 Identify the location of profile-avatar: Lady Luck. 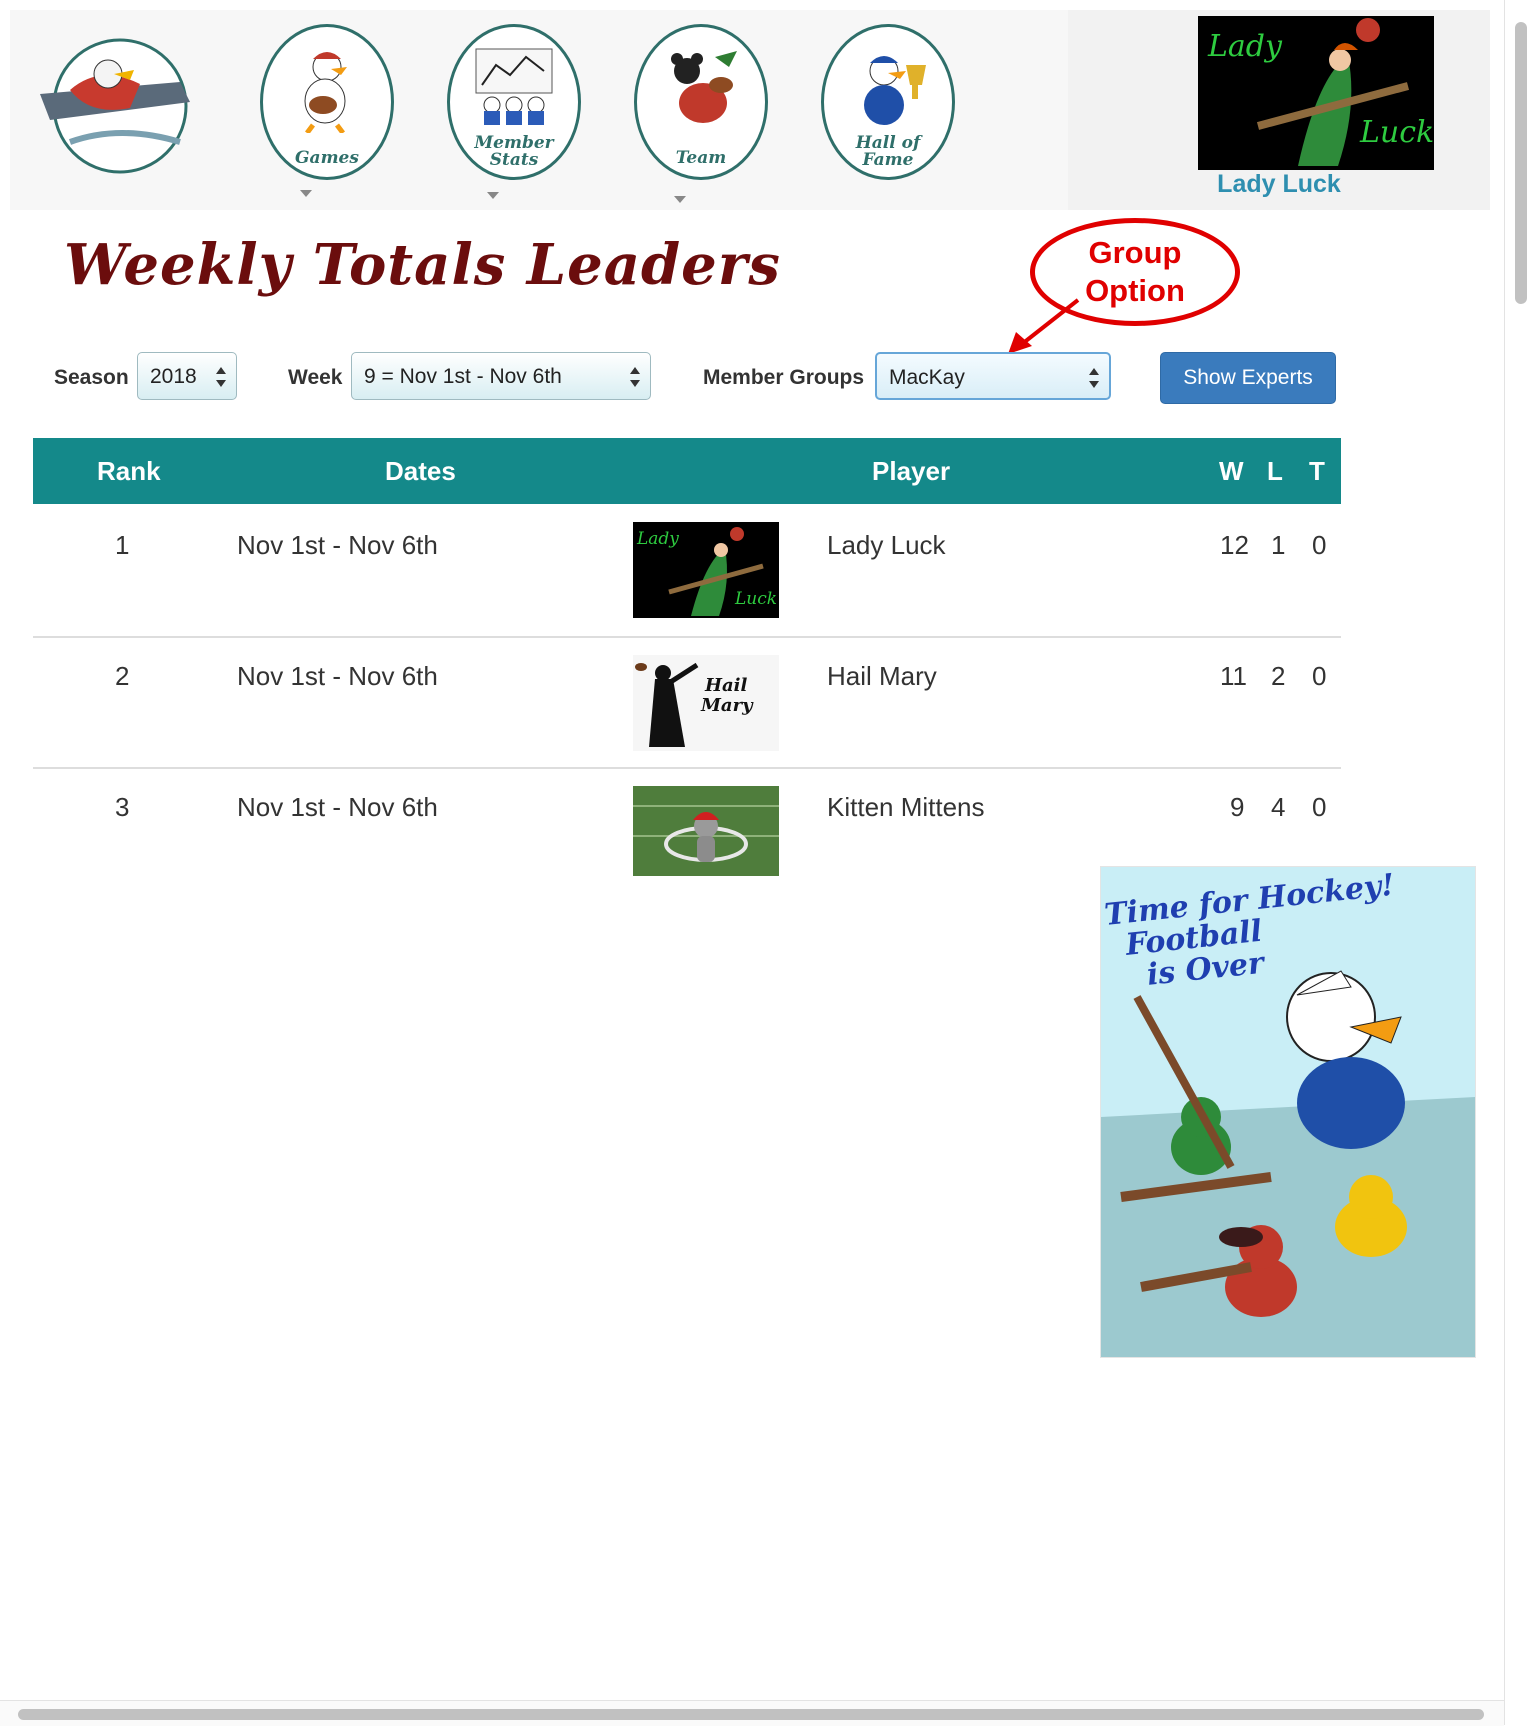
(1316, 93).